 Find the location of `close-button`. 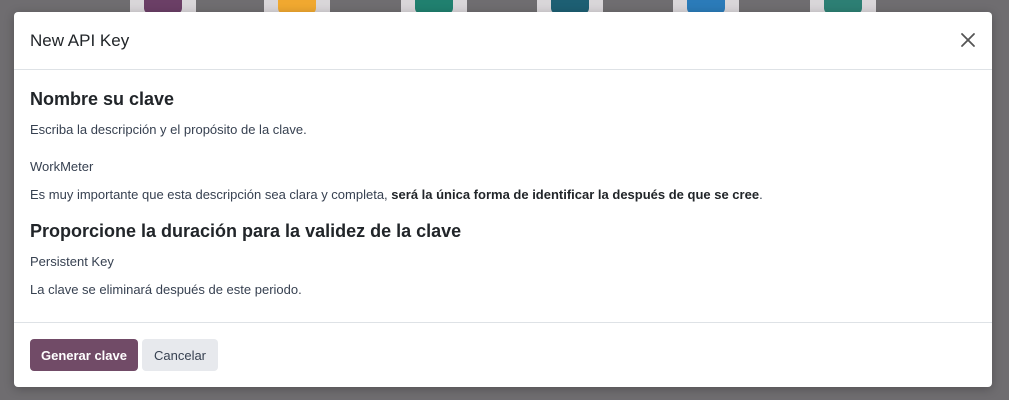

close-button is located at coordinates (968, 40).